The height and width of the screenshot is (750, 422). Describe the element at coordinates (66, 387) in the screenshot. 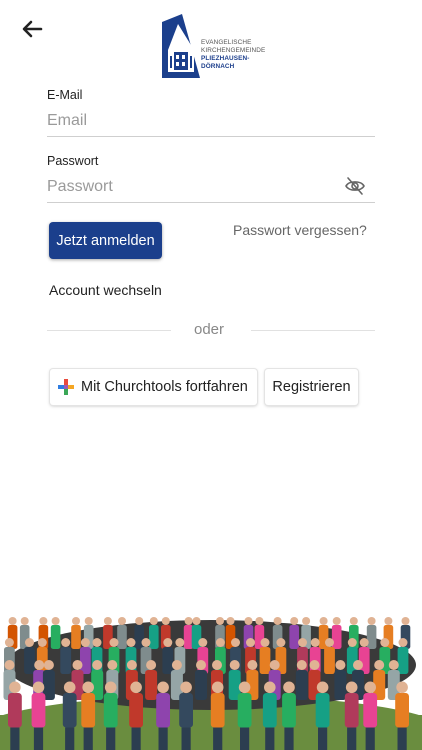

I see `churchtools-cross-icon` at that location.